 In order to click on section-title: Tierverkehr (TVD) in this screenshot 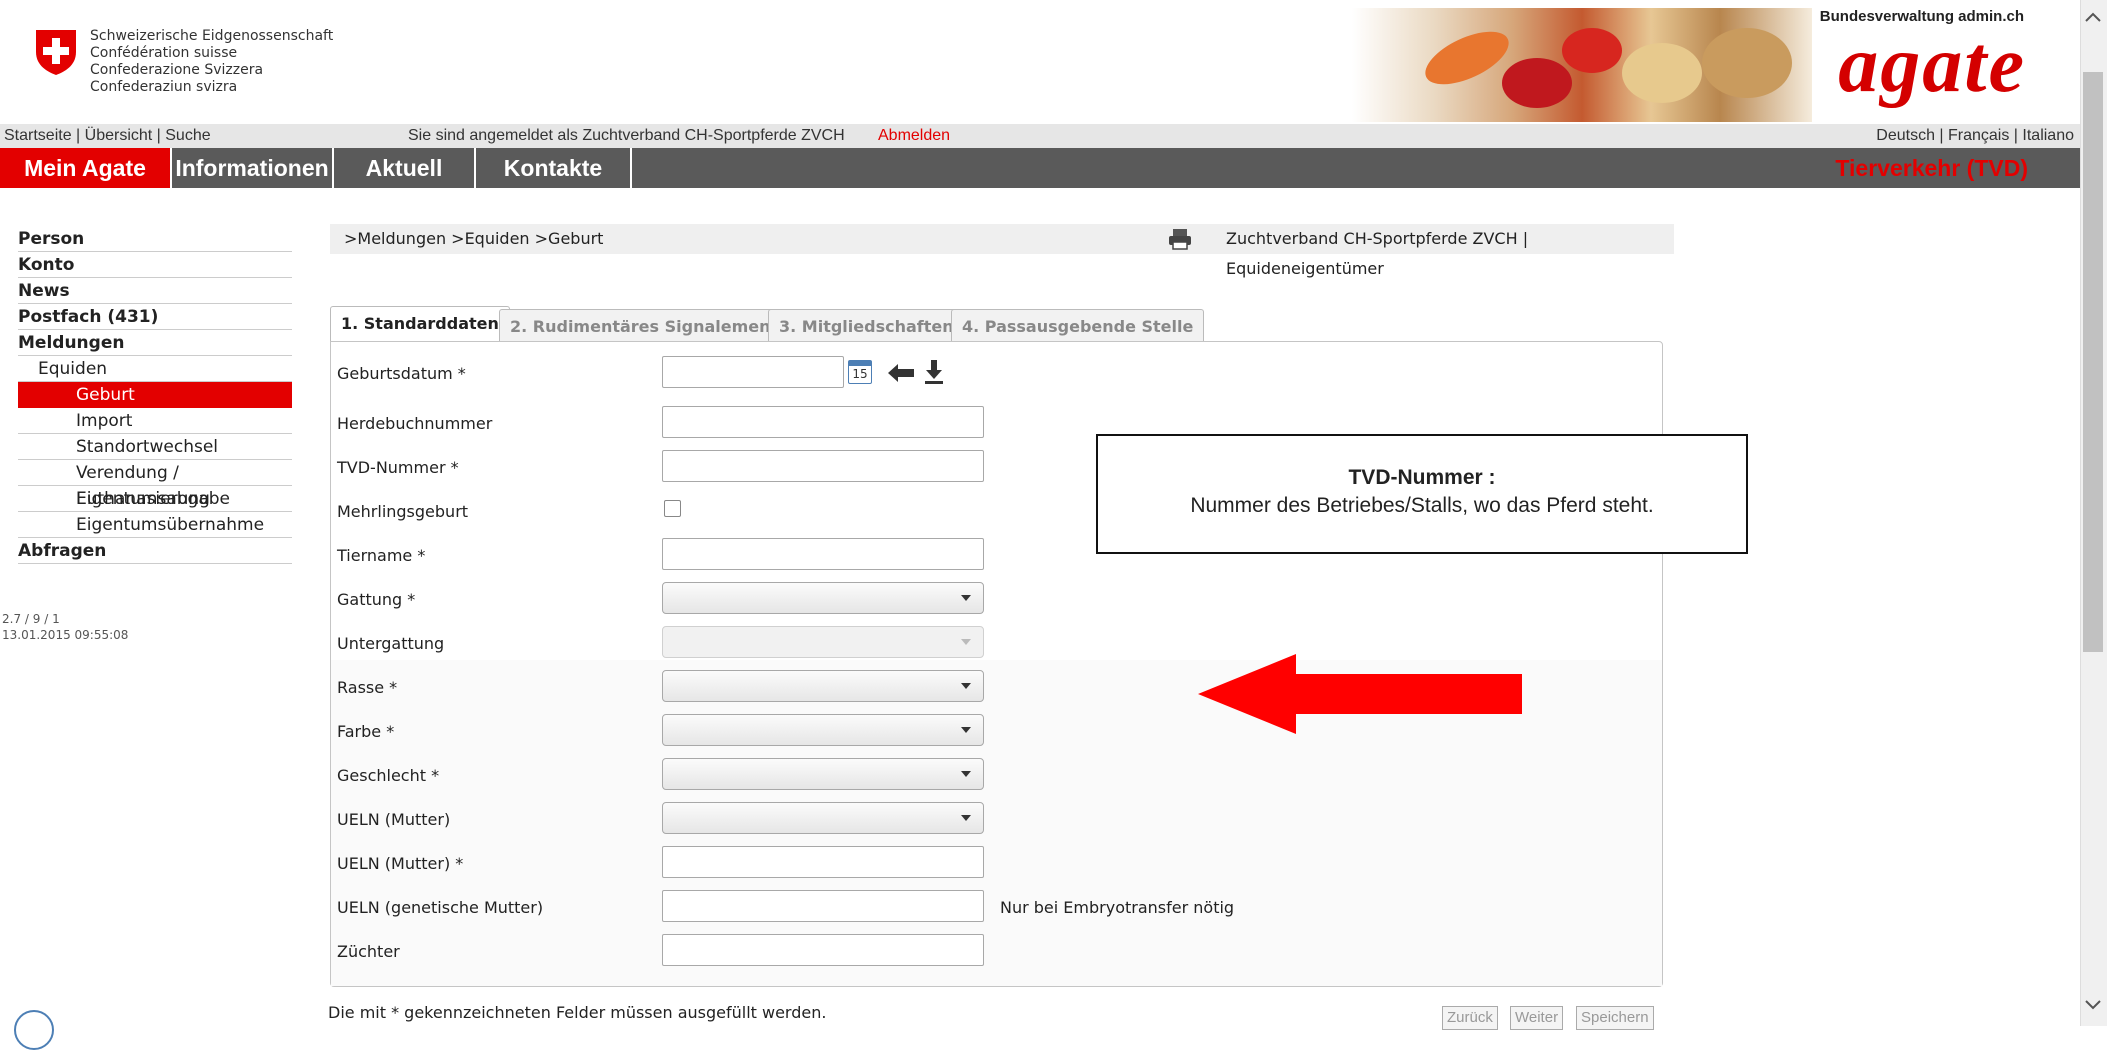, I will do `click(1931, 168)`.